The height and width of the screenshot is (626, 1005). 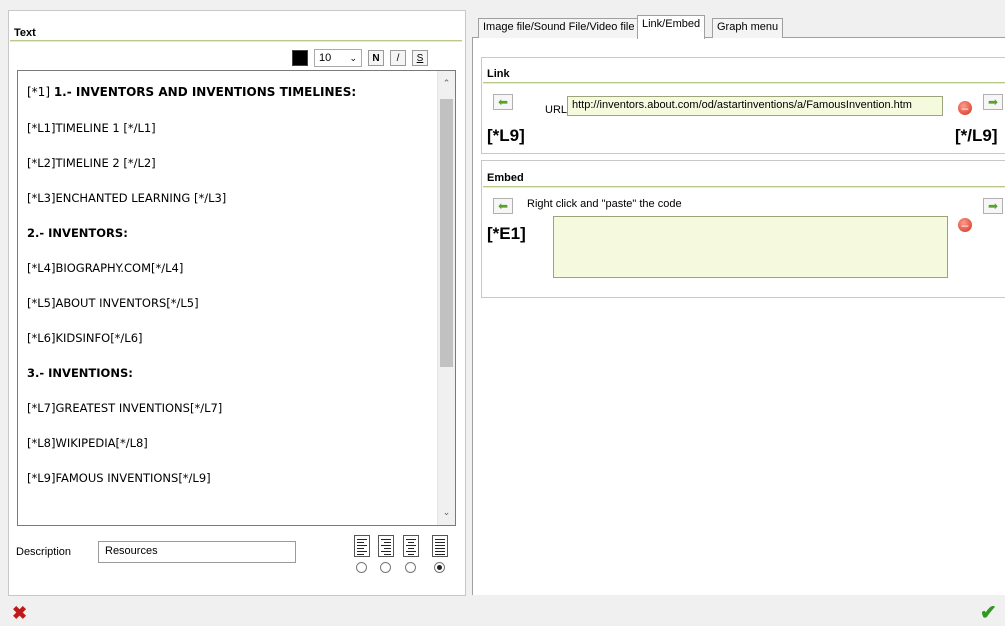 What do you see at coordinates (25, 33) in the screenshot?
I see `text-panel-title: Text` at bounding box center [25, 33].